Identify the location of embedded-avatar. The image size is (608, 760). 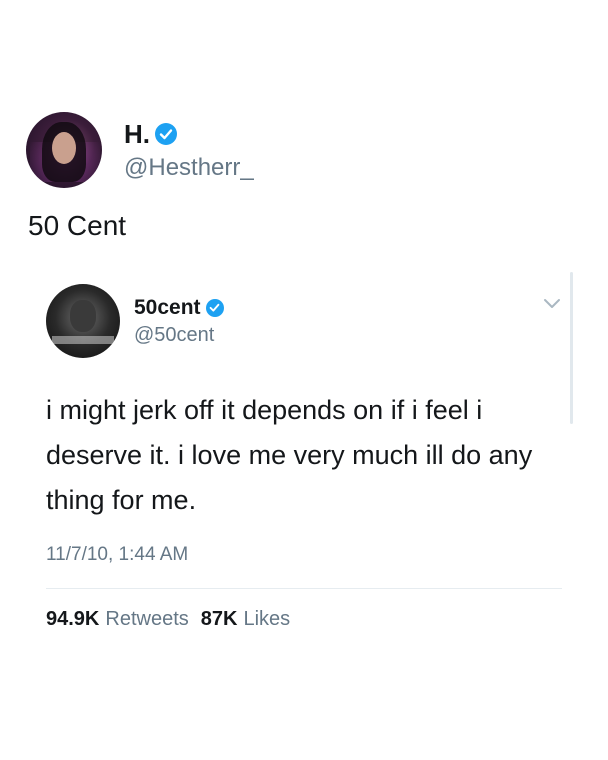
(83, 321).